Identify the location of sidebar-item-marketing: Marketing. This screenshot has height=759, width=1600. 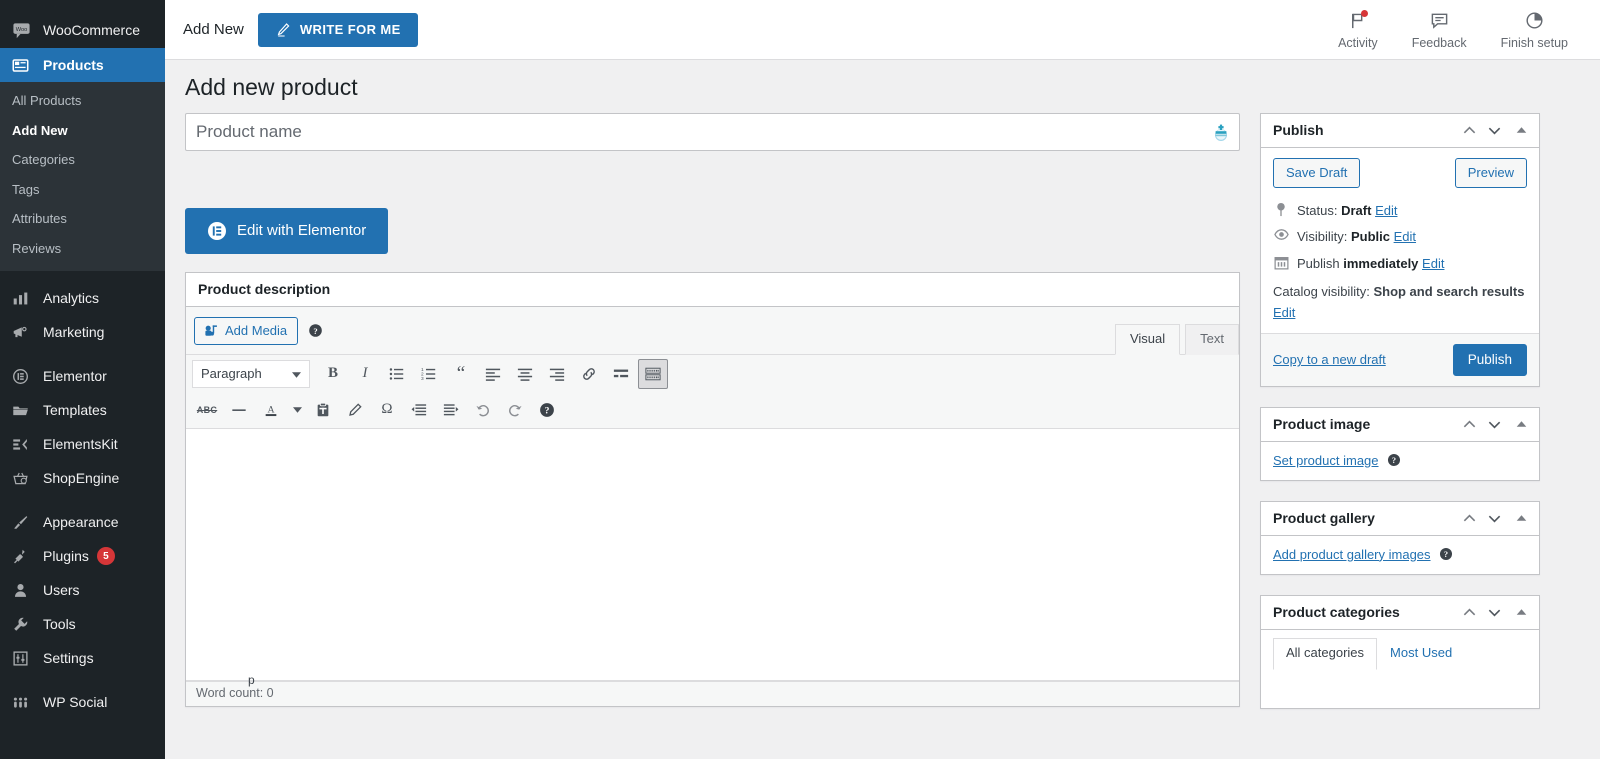
(82, 332).